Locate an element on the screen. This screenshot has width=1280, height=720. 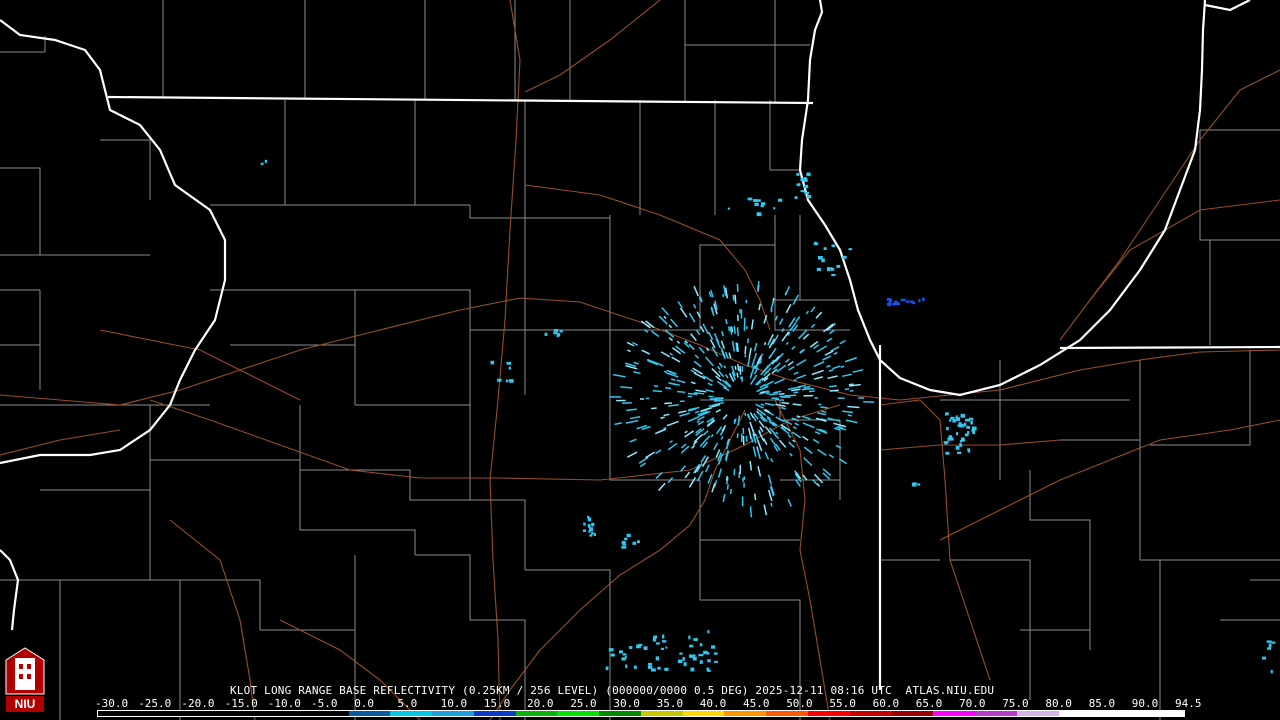
resolution: (0.25KM / 256 LEVEL) is located at coordinates (530, 690).